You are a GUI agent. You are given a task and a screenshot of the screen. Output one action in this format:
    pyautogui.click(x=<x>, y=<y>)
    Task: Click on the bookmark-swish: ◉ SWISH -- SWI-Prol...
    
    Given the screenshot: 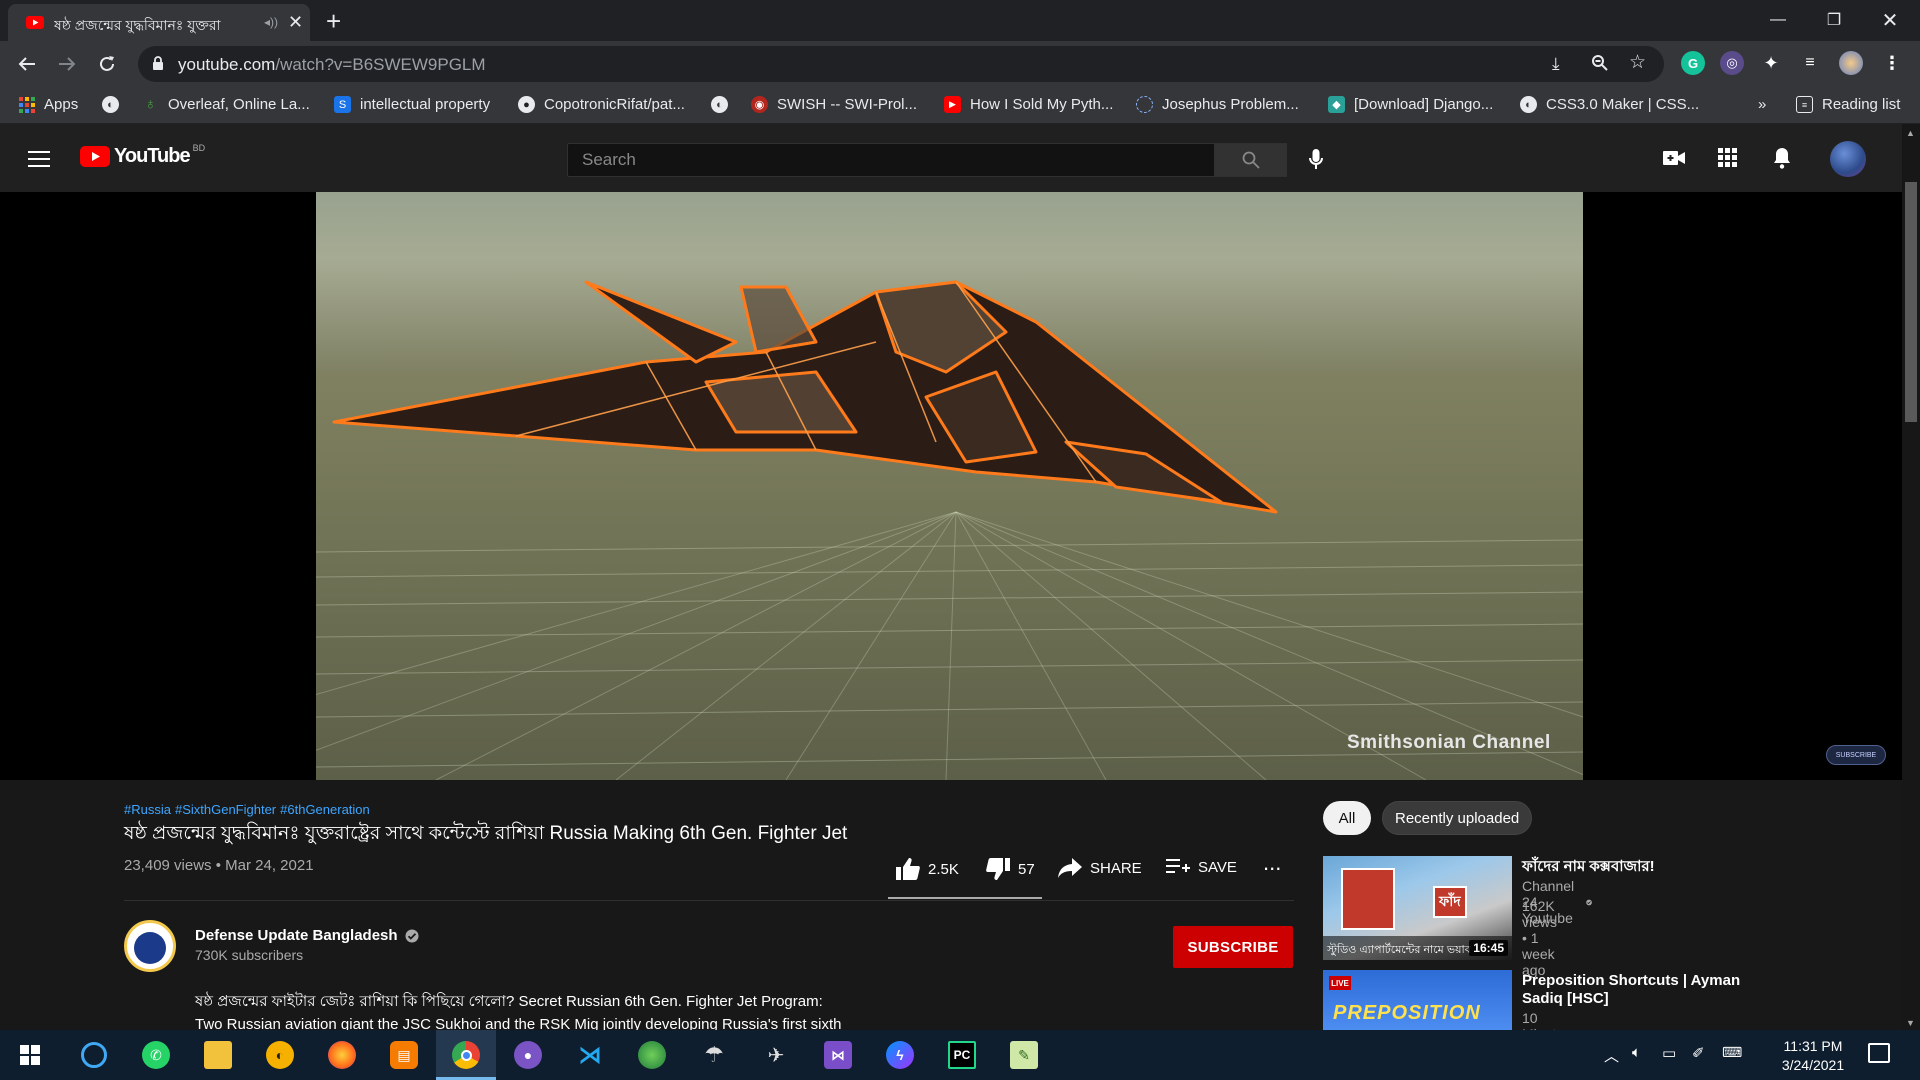 What is the action you would take?
    pyautogui.click(x=834, y=104)
    